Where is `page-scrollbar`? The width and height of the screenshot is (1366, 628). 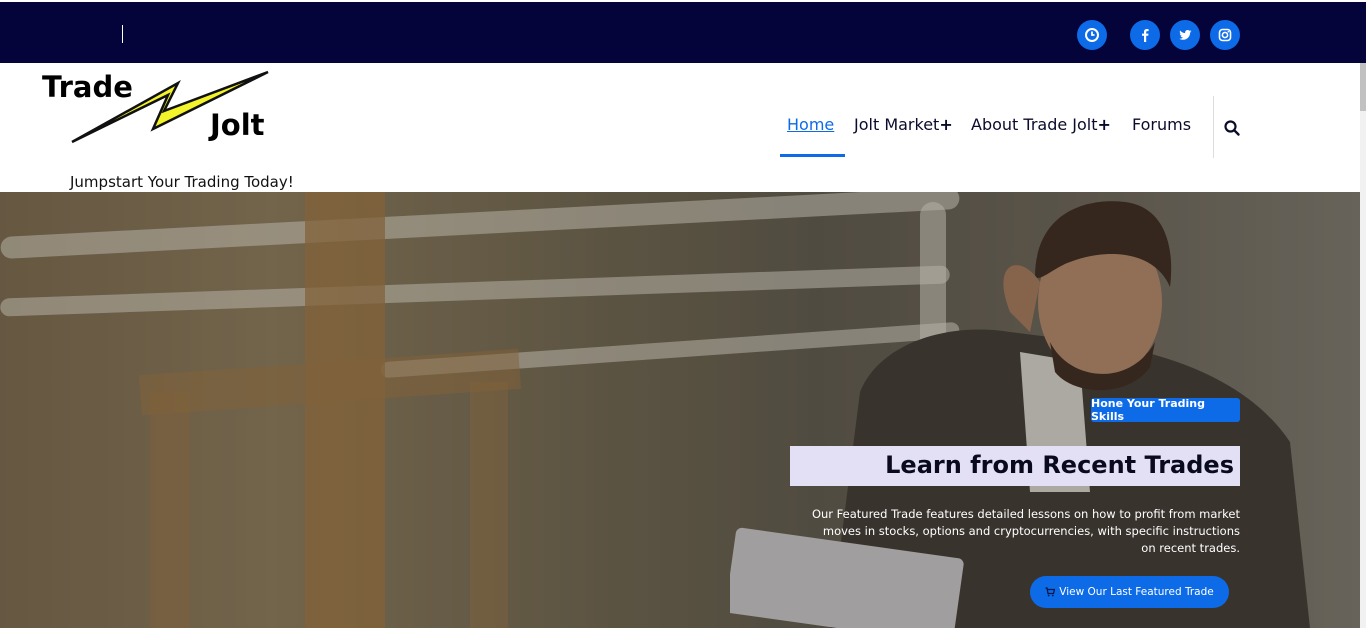
page-scrollbar is located at coordinates (1363, 345).